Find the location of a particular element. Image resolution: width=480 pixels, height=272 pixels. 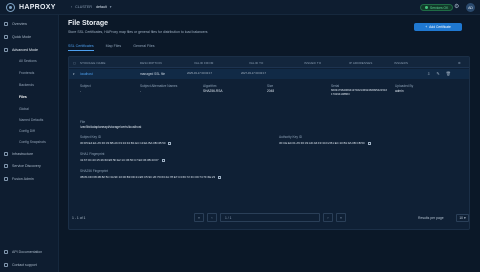

settings-gear-icon: ⚙ is located at coordinates (459, 63).